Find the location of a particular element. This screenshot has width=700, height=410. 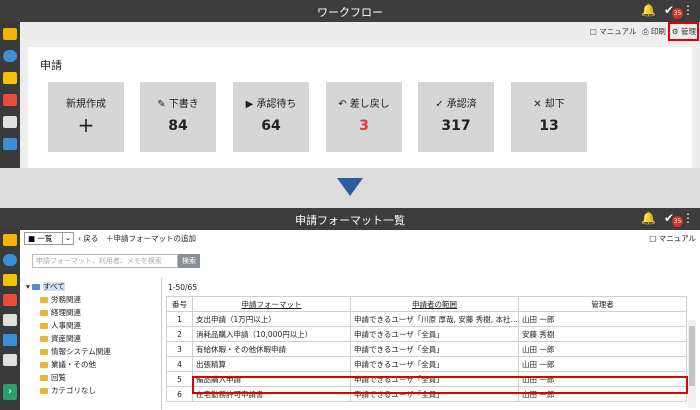

table-row: 2 消耗品購入申請（10,000円以上） 申請できるユーザ「全員」 安藤 秀樹 is located at coordinates (426, 334).